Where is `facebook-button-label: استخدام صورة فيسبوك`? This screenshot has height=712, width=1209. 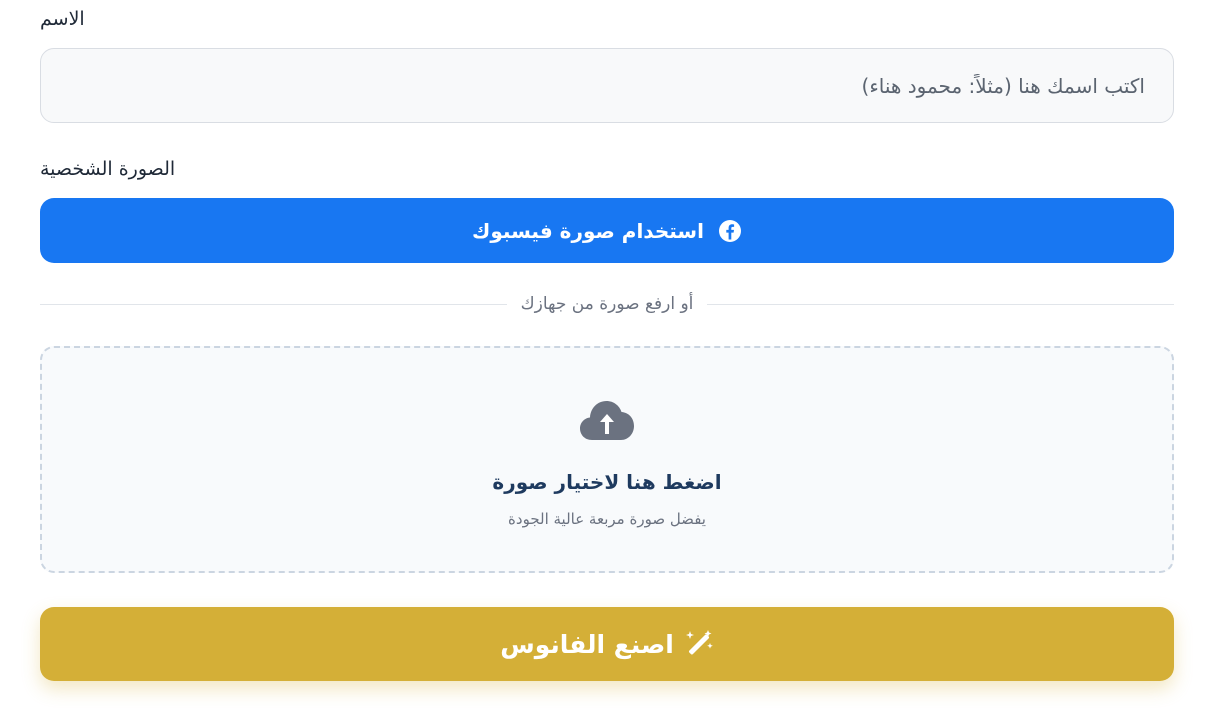 facebook-button-label: استخدام صورة فيسبوك is located at coordinates (588, 230).